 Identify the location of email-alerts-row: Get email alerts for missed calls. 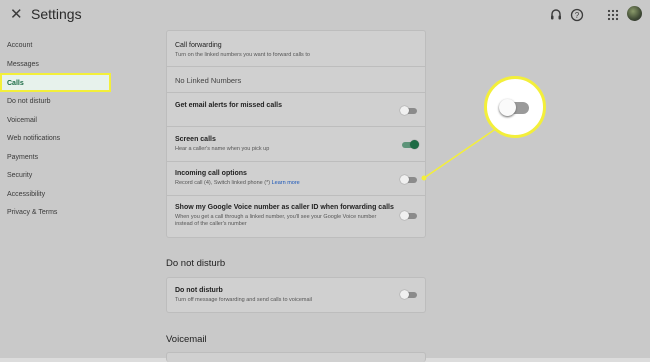
(296, 110).